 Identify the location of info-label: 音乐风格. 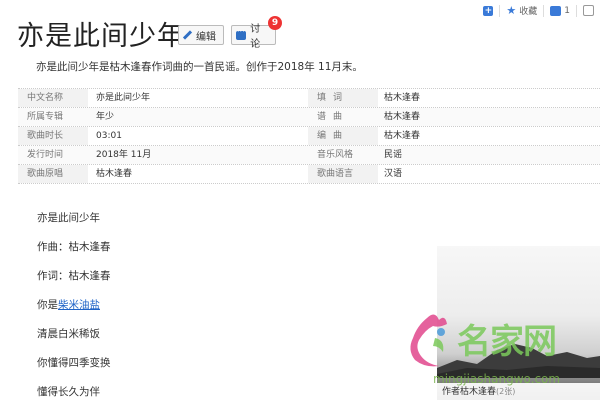
(343, 155).